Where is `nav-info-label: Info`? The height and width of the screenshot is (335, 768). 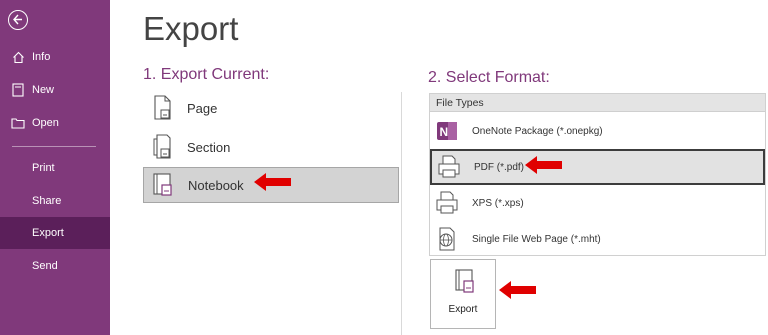 nav-info-label: Info is located at coordinates (41, 57).